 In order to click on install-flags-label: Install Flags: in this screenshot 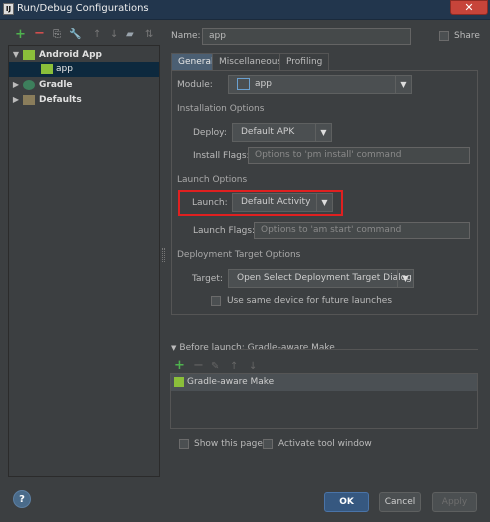, I will do `click(221, 156)`.